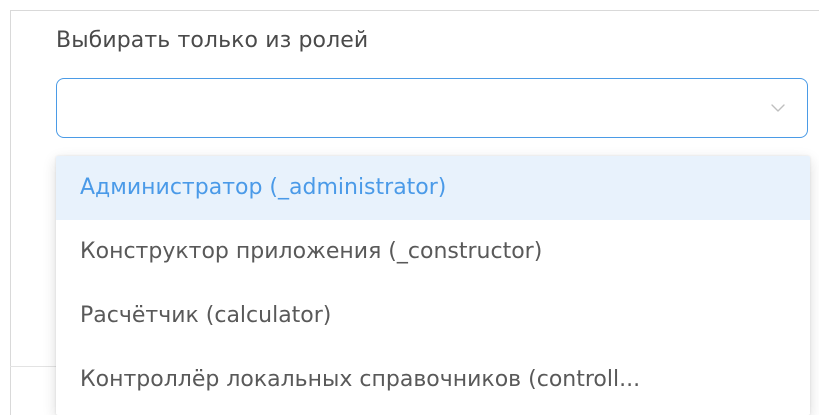 The height and width of the screenshot is (415, 819). Describe the element at coordinates (778, 108) in the screenshot. I see `chevron-down-icon` at that location.